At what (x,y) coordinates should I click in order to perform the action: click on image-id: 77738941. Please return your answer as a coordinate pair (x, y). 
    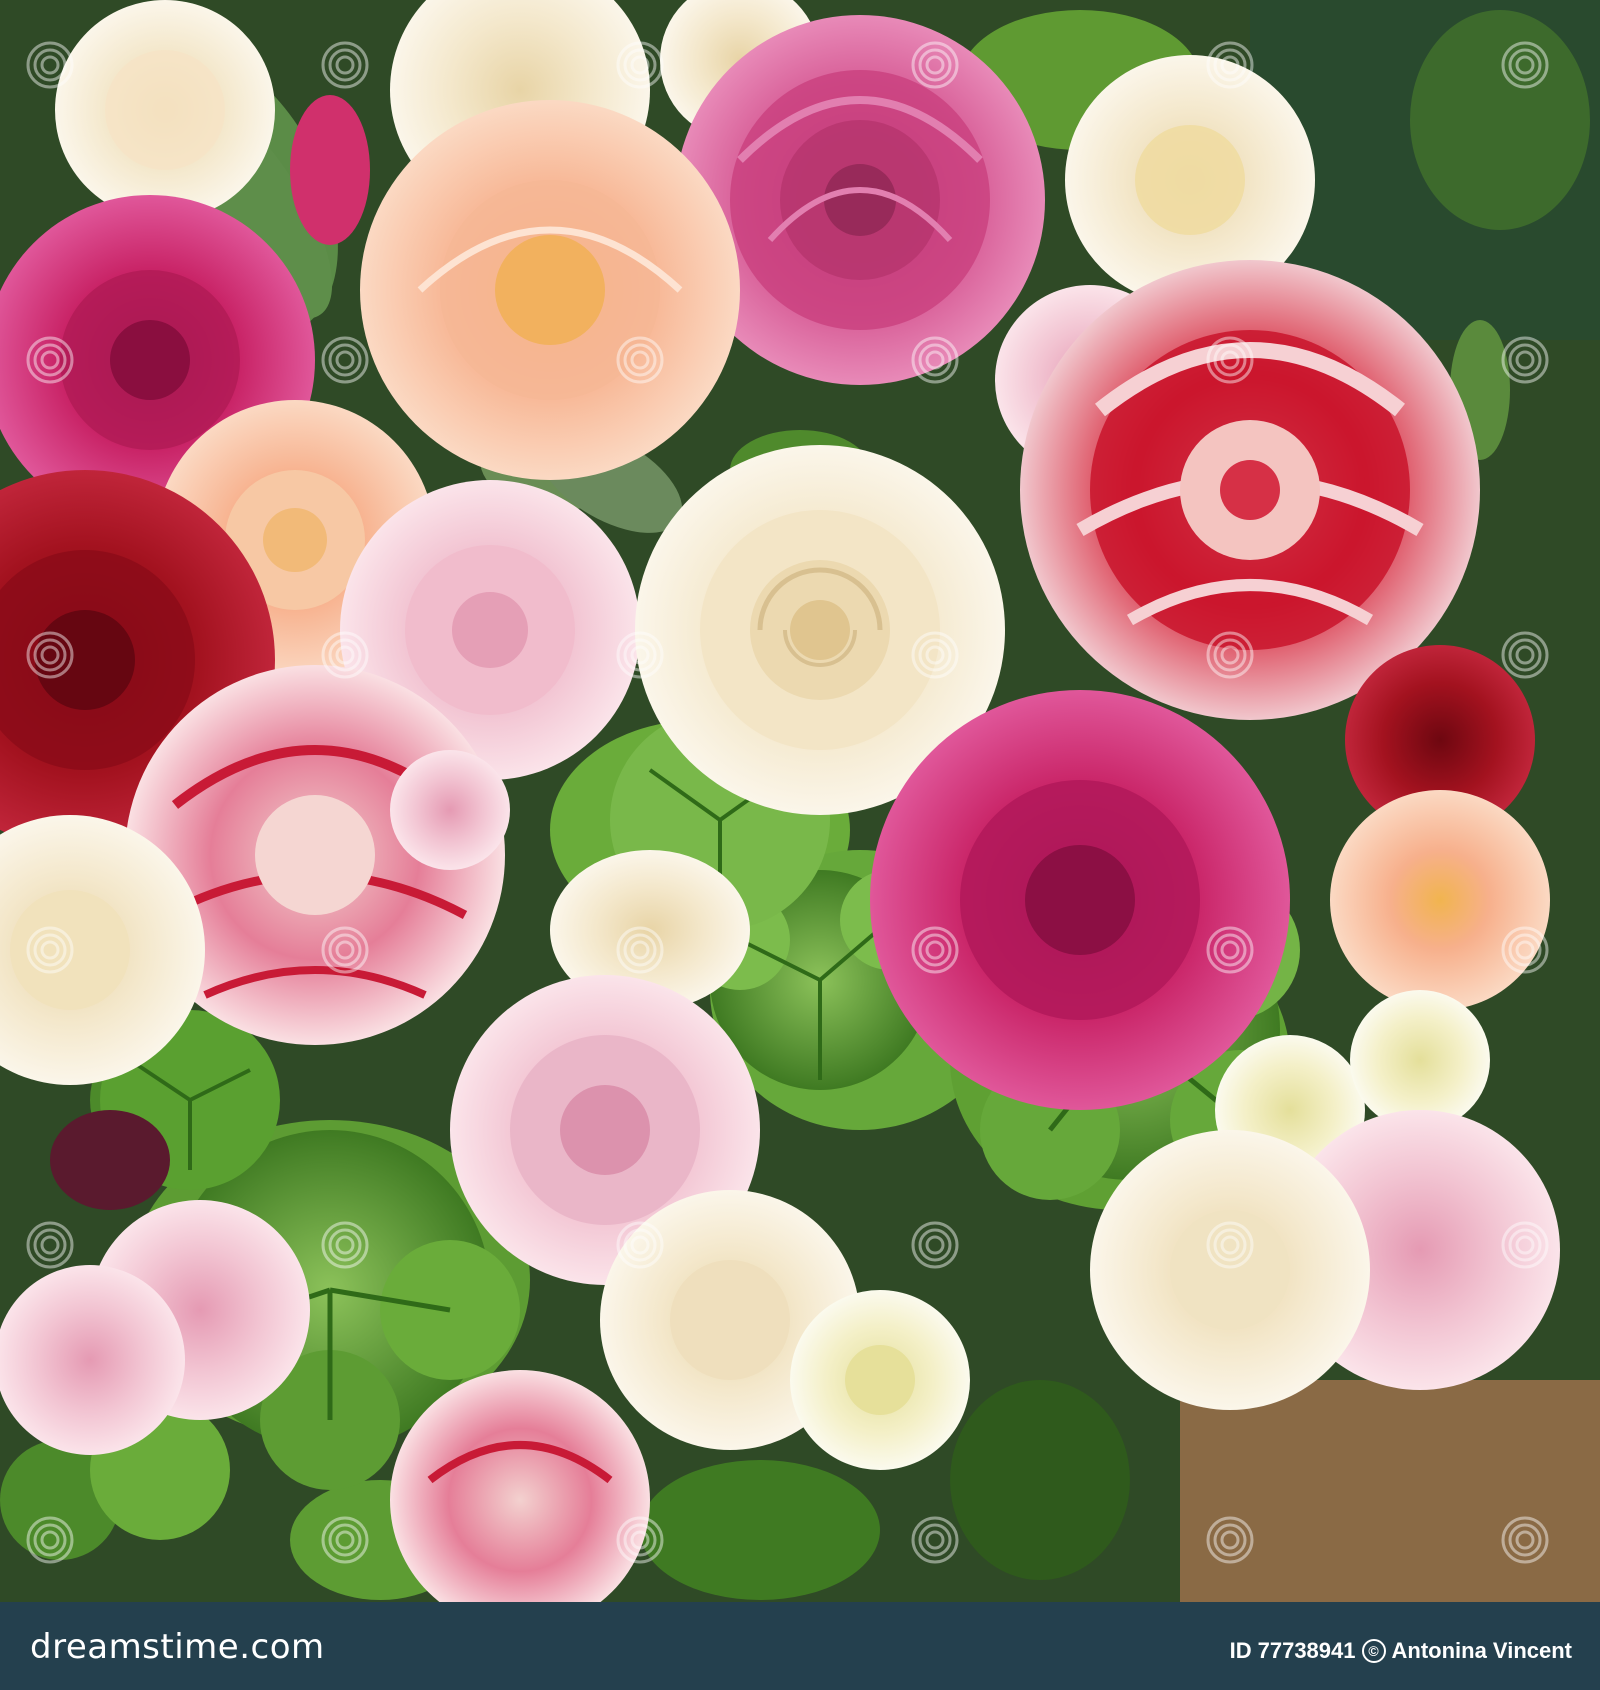
    Looking at the image, I should click on (1306, 1650).